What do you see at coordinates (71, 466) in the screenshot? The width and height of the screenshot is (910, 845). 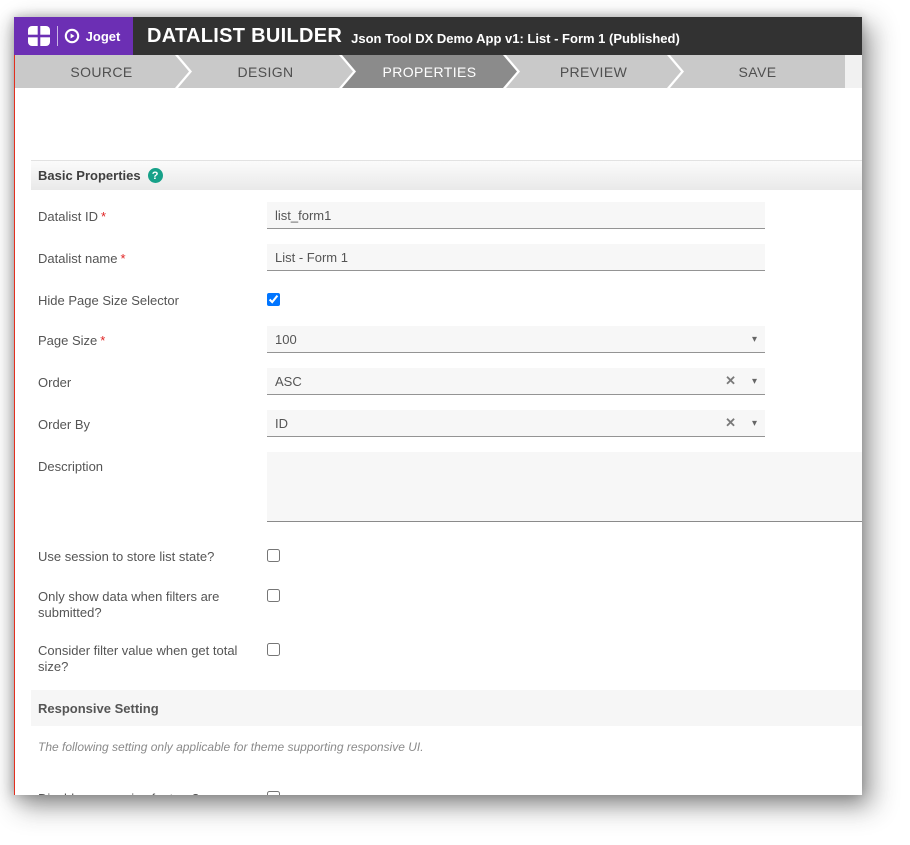 I see `field-label: Description` at bounding box center [71, 466].